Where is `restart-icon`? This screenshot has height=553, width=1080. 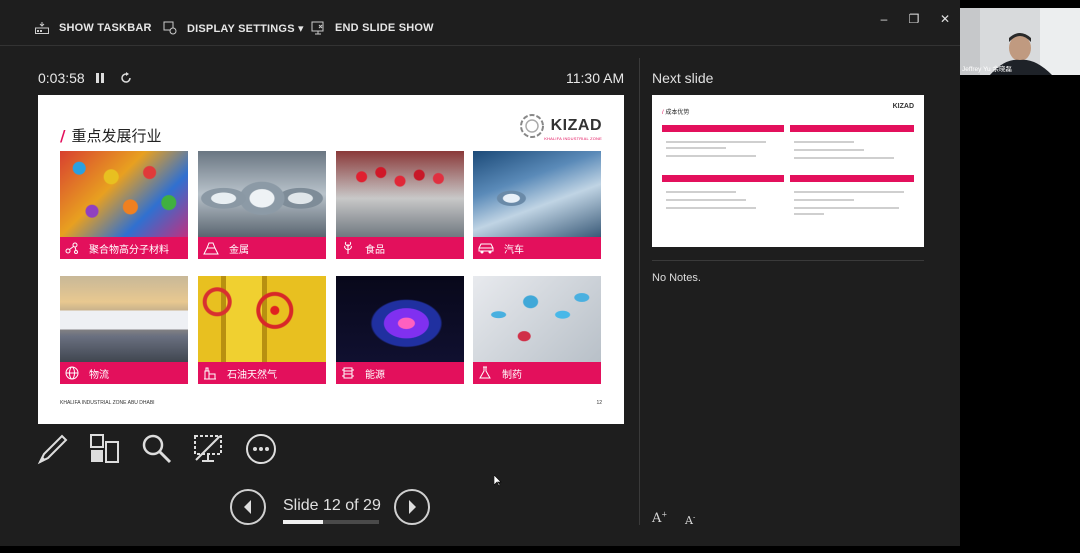 restart-icon is located at coordinates (126, 77).